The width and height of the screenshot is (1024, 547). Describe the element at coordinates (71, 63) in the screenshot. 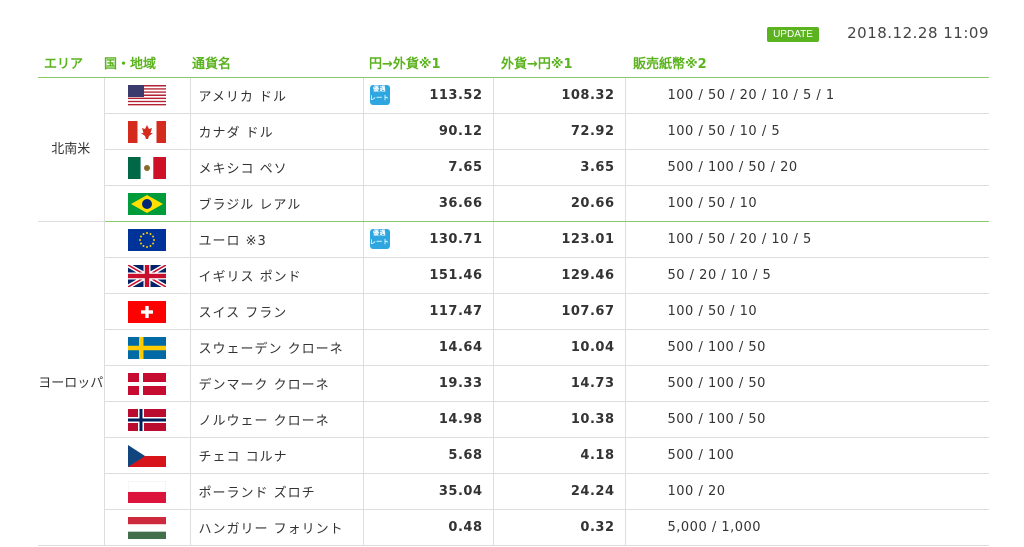

I see `header-area: エリア` at that location.